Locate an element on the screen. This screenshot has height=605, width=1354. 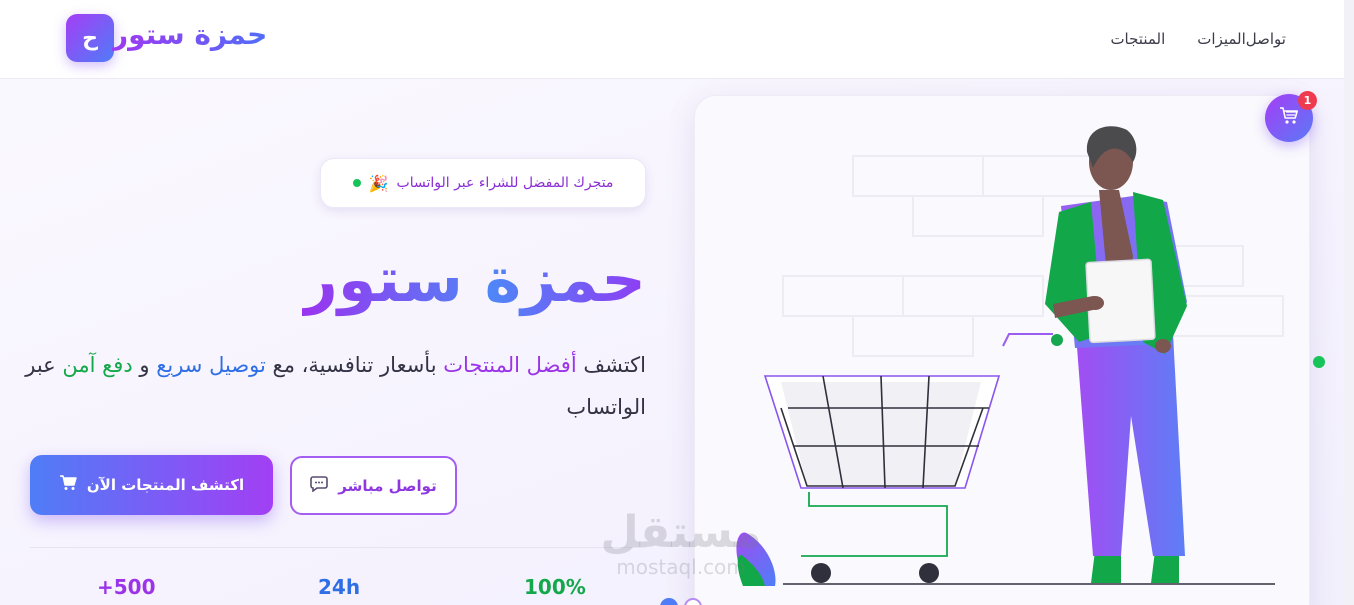
header: ح حمزة ستور تواصل الميزات المنتجات is located at coordinates (677, 39).